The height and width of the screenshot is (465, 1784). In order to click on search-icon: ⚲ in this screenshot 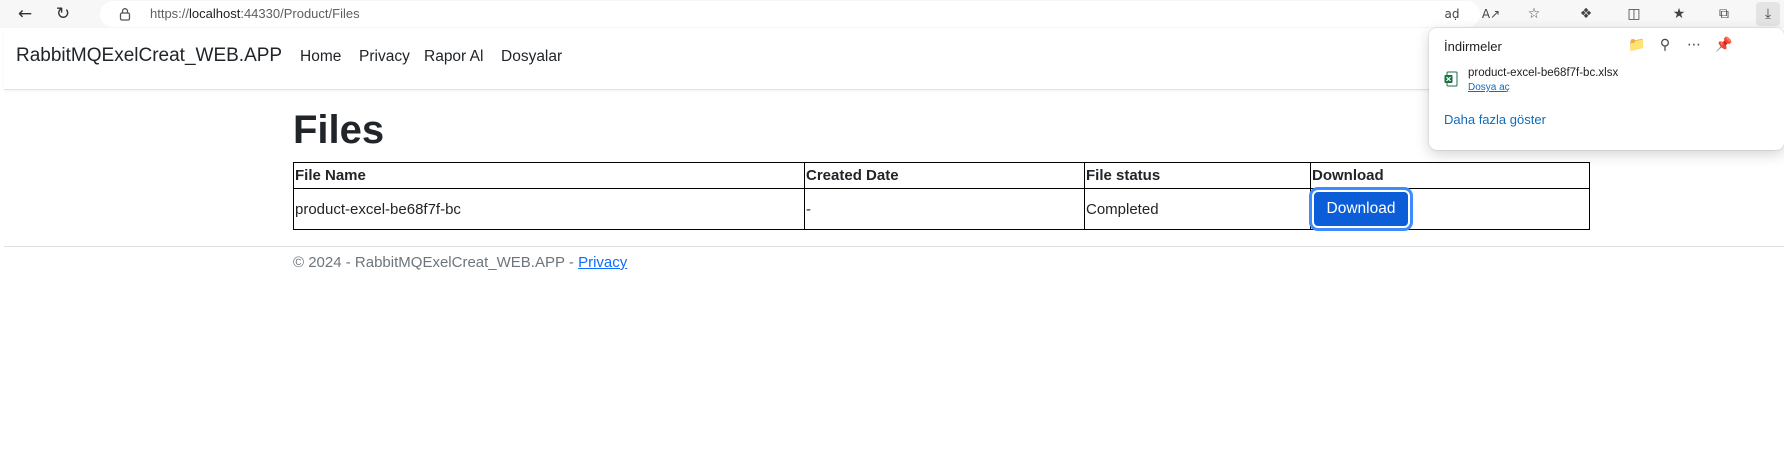, I will do `click(1665, 45)`.